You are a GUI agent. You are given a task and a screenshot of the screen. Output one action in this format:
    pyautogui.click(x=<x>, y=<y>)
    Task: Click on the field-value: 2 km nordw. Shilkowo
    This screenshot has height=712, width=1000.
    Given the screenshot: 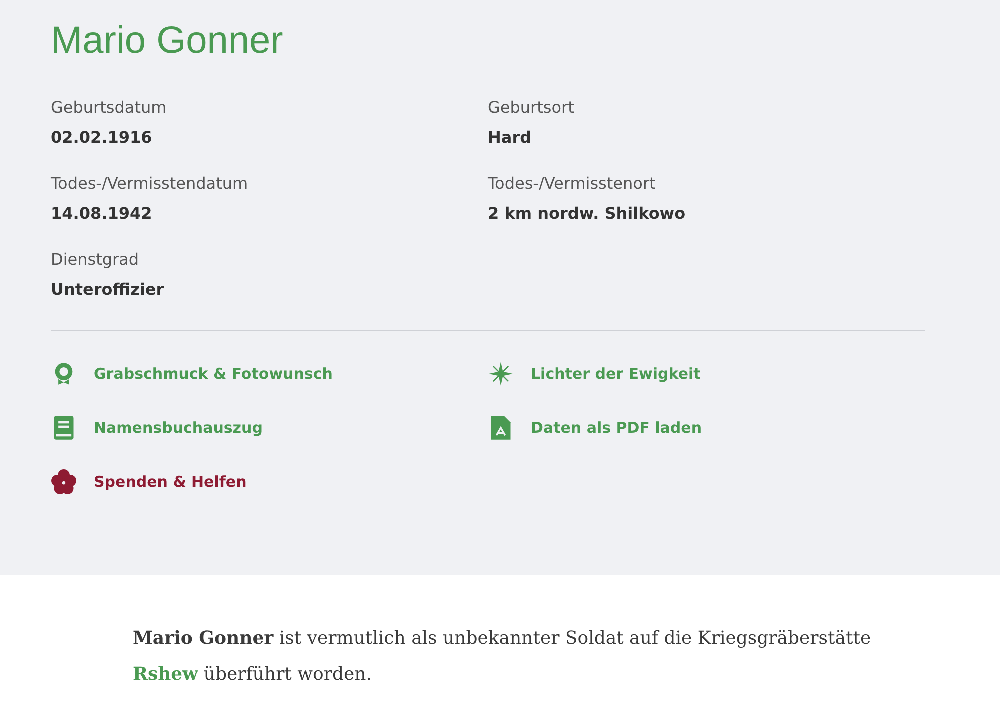 What is the action you would take?
    pyautogui.click(x=587, y=214)
    